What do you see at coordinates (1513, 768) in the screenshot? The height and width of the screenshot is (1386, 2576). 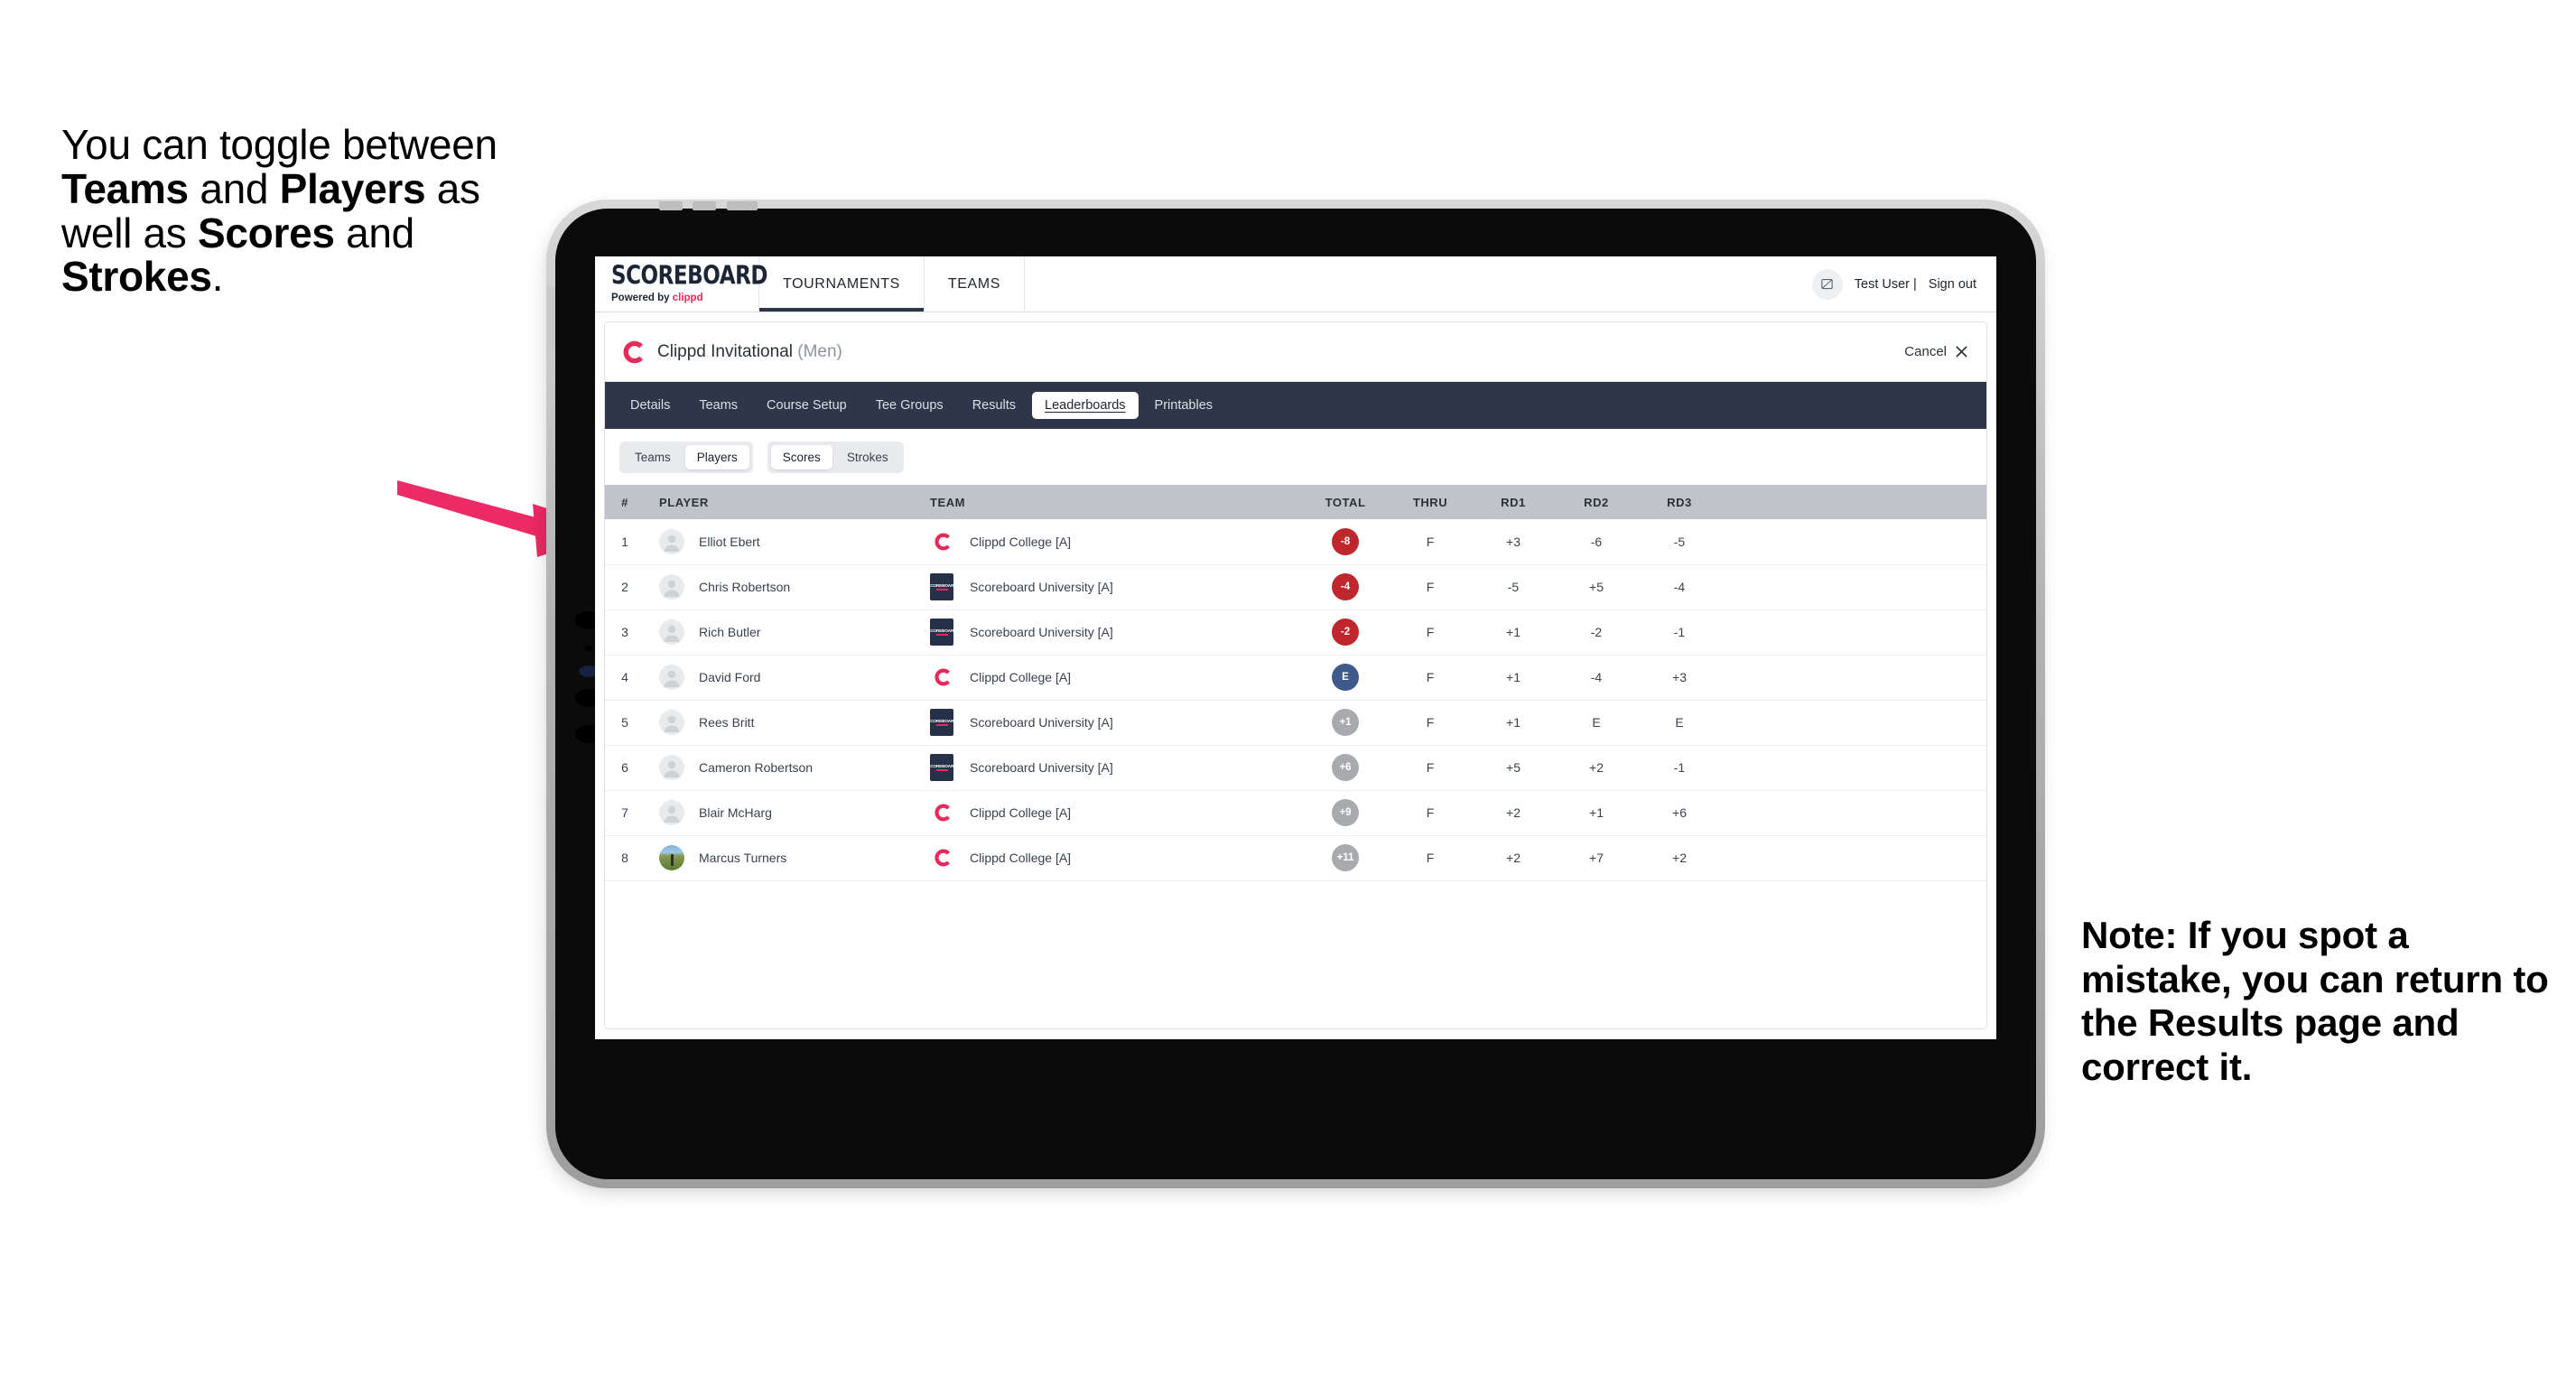 I see `cell-rd1: +5` at bounding box center [1513, 768].